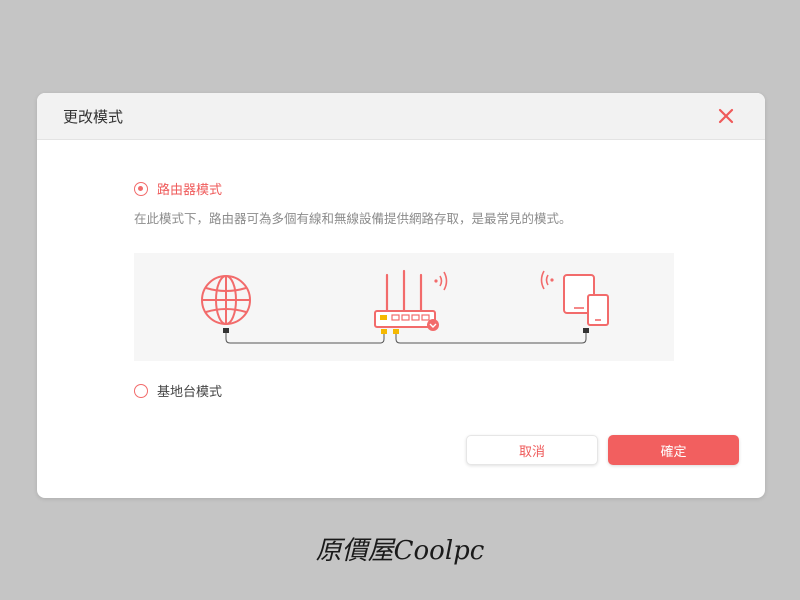 Image resolution: width=800 pixels, height=600 pixels. I want to click on watermark-logo: 原價屋Coolpc, so click(400, 551).